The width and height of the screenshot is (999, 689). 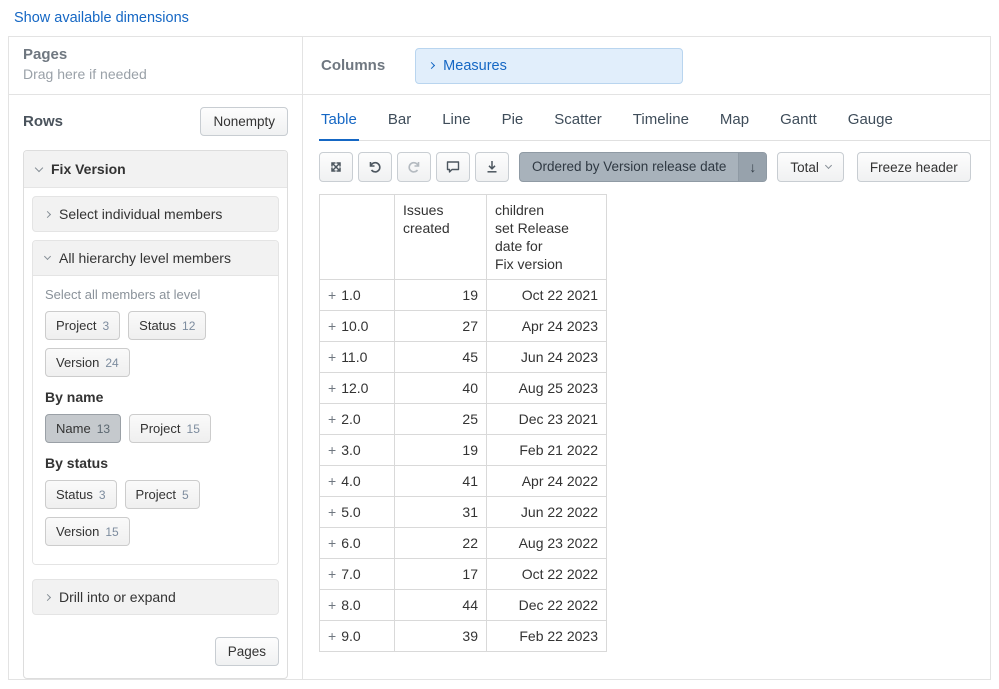 What do you see at coordinates (155, 169) in the screenshot?
I see `fix-version-panel-header: Fix Version` at bounding box center [155, 169].